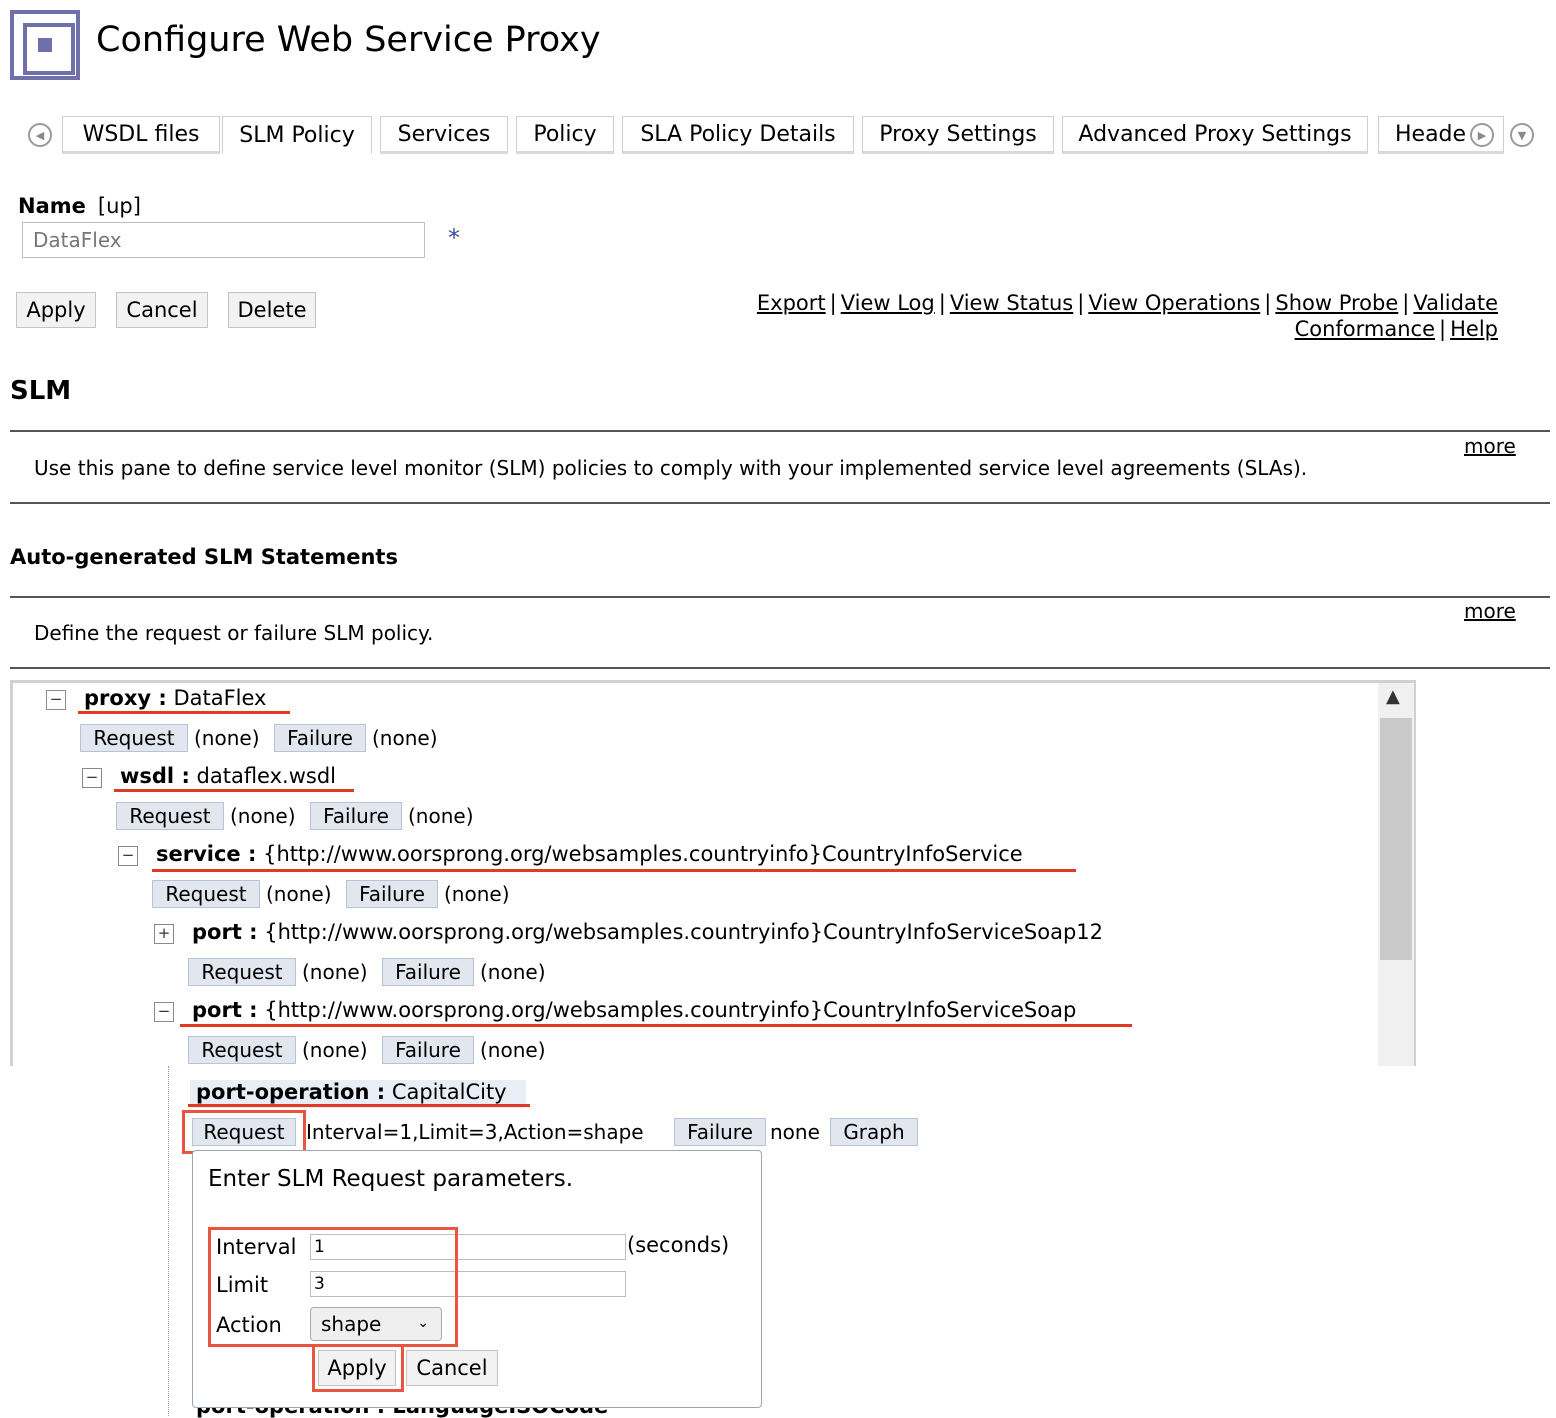 The height and width of the screenshot is (1418, 1556). What do you see at coordinates (888, 303) in the screenshot?
I see `view-log-link: View Log` at bounding box center [888, 303].